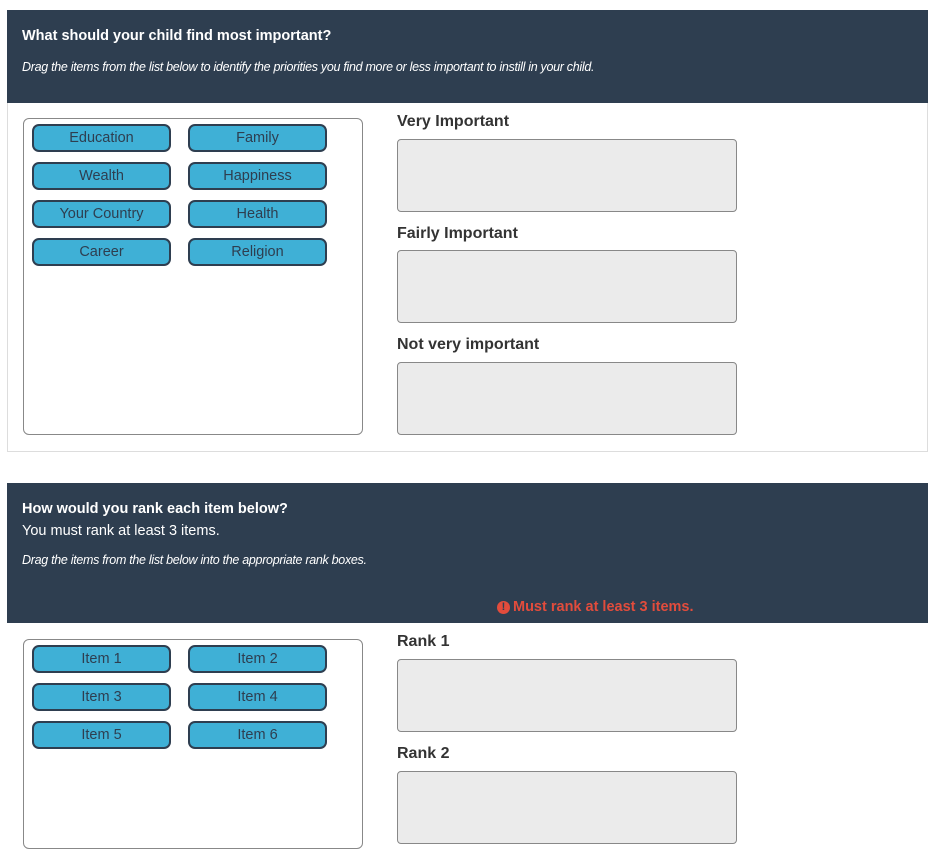 The image size is (928, 849). Describe the element at coordinates (503, 607) in the screenshot. I see `exclamation-circle-icon: !` at that location.